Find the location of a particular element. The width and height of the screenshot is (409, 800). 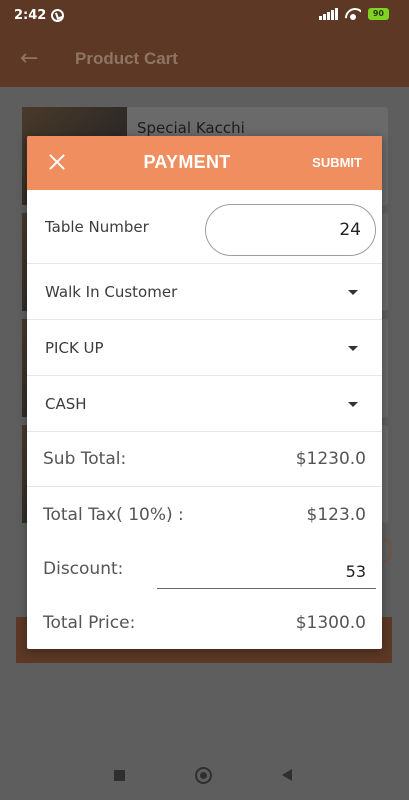

total-price-label: Total Price: is located at coordinates (89, 623).